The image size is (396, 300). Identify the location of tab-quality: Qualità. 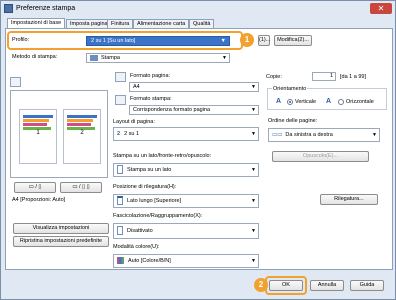
(202, 23).